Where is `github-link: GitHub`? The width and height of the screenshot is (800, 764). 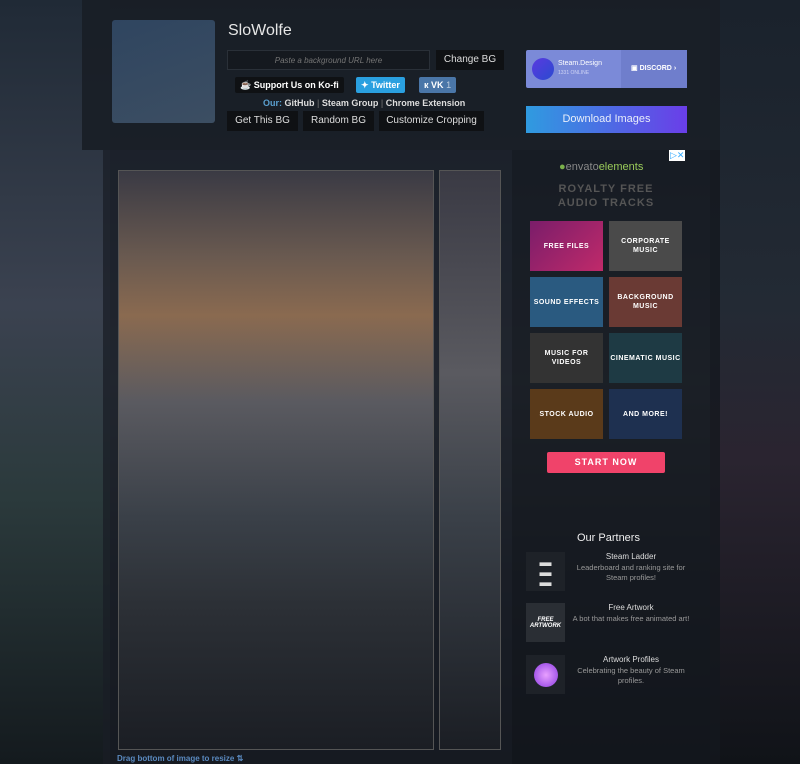
github-link: GitHub is located at coordinates (300, 103).